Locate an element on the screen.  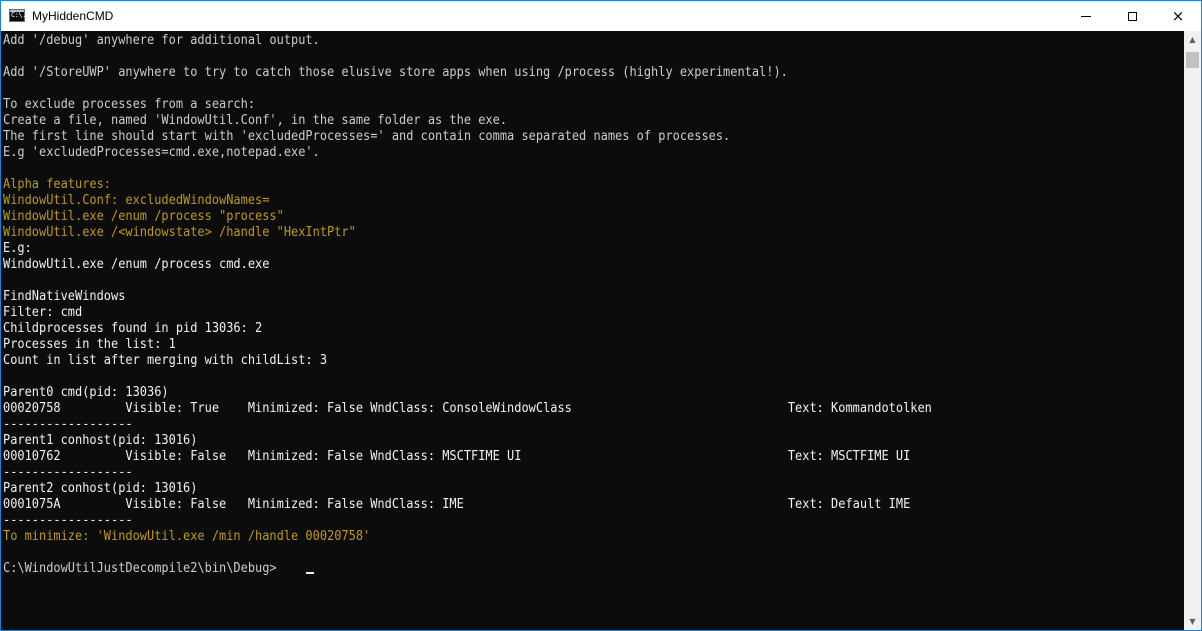
scroll-thumb is located at coordinates (1192, 60).